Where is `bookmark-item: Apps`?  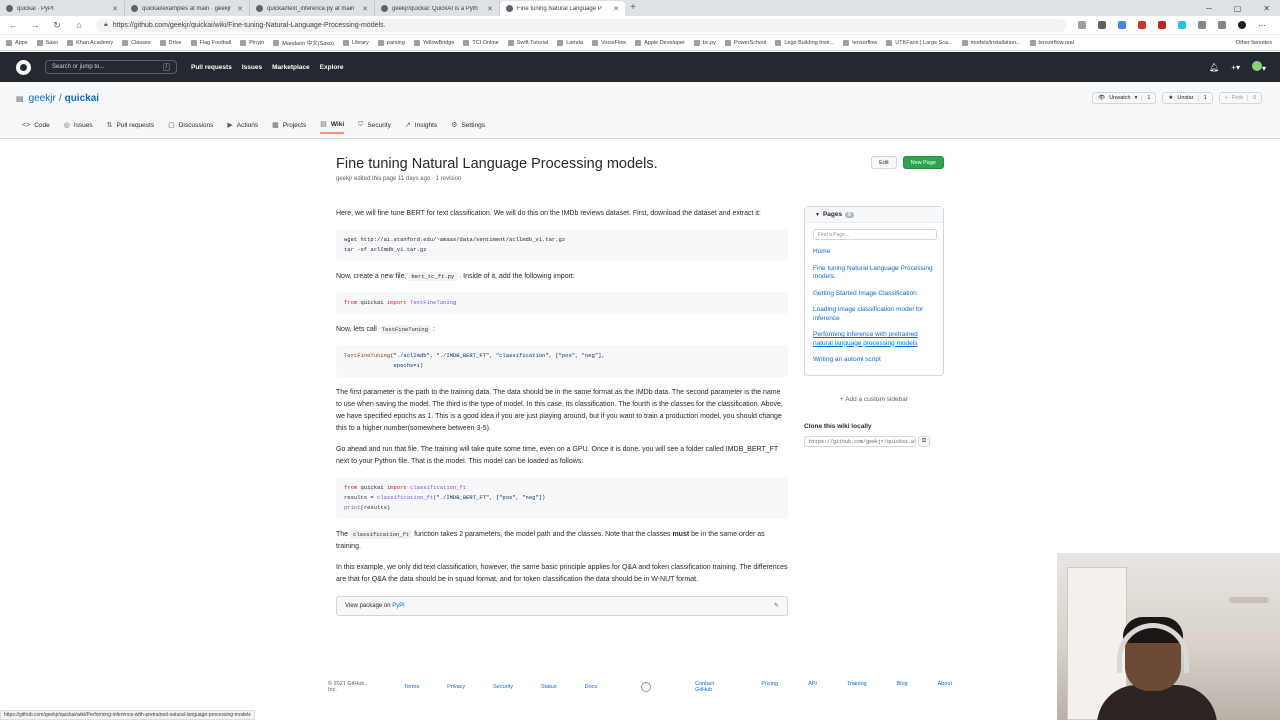 bookmark-item: Apps is located at coordinates (17, 42).